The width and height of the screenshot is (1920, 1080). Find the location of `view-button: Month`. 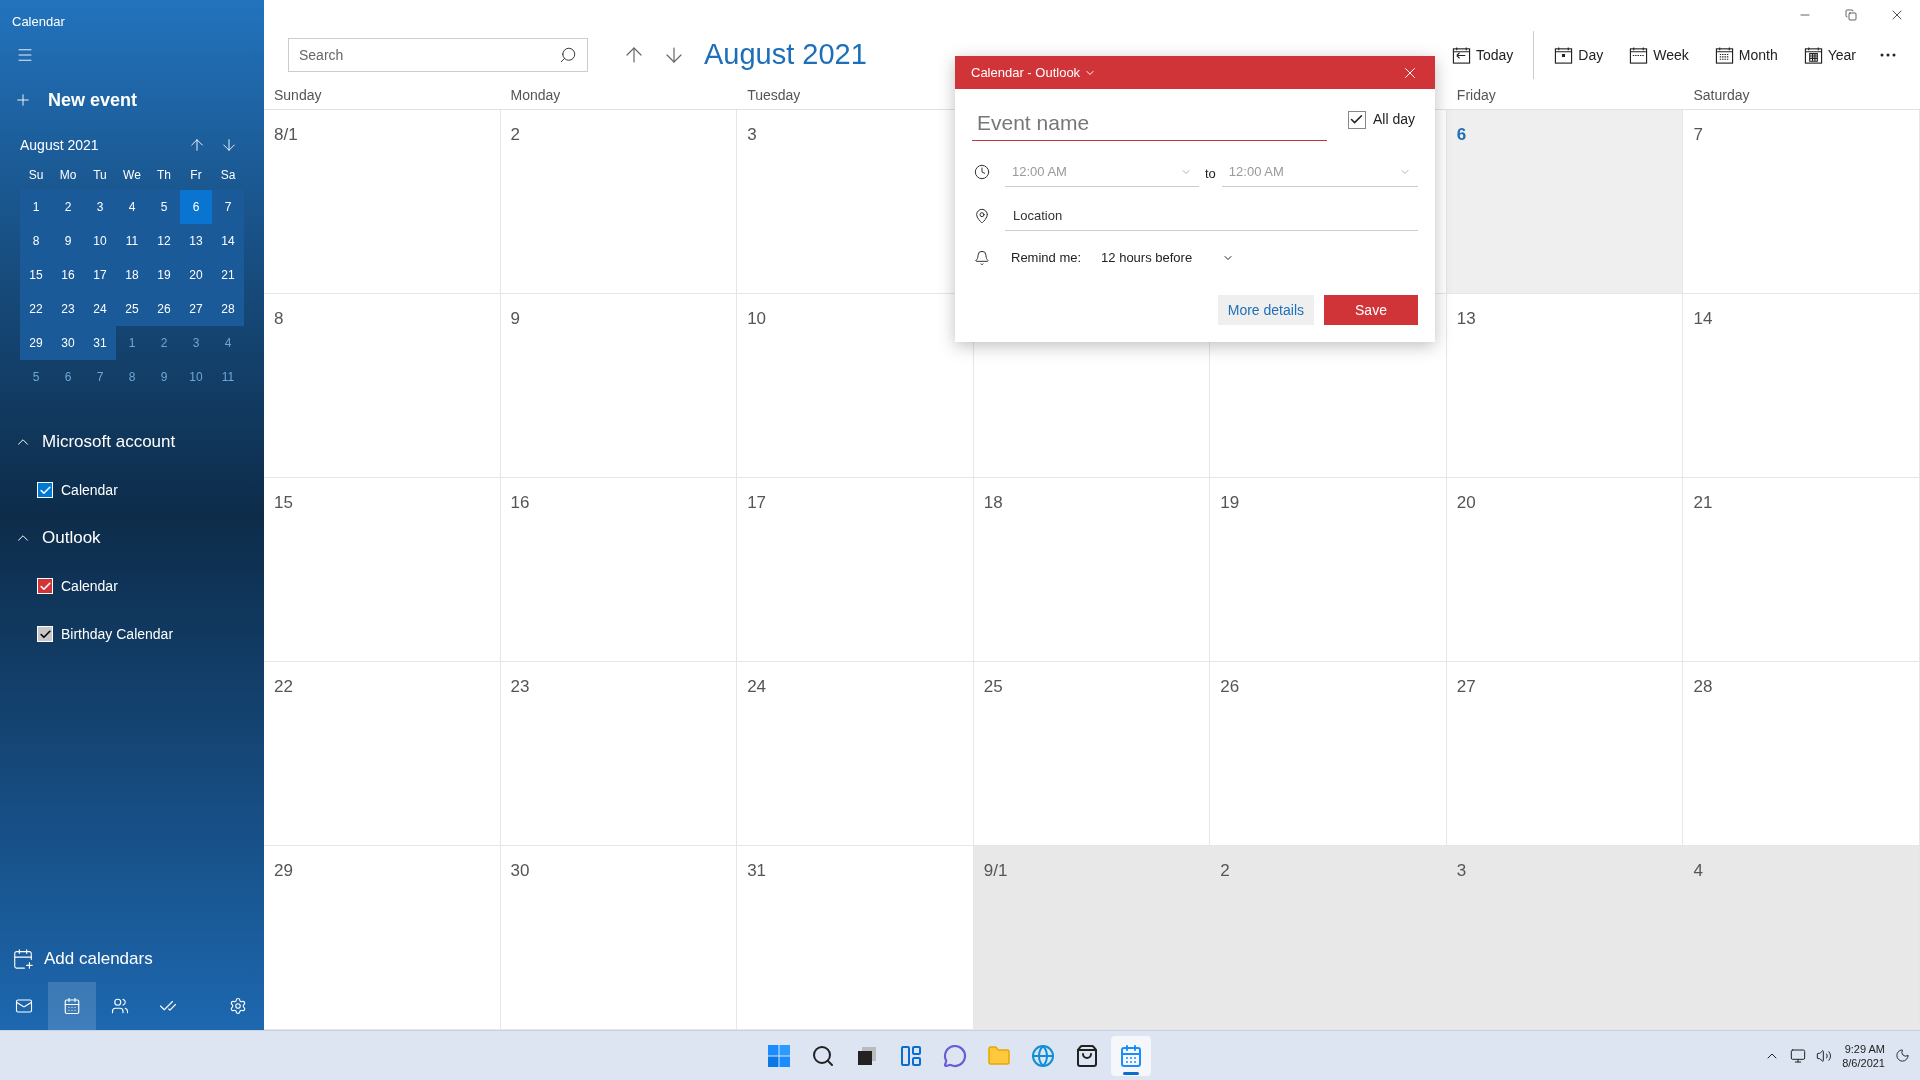

view-button: Month is located at coordinates (1746, 55).